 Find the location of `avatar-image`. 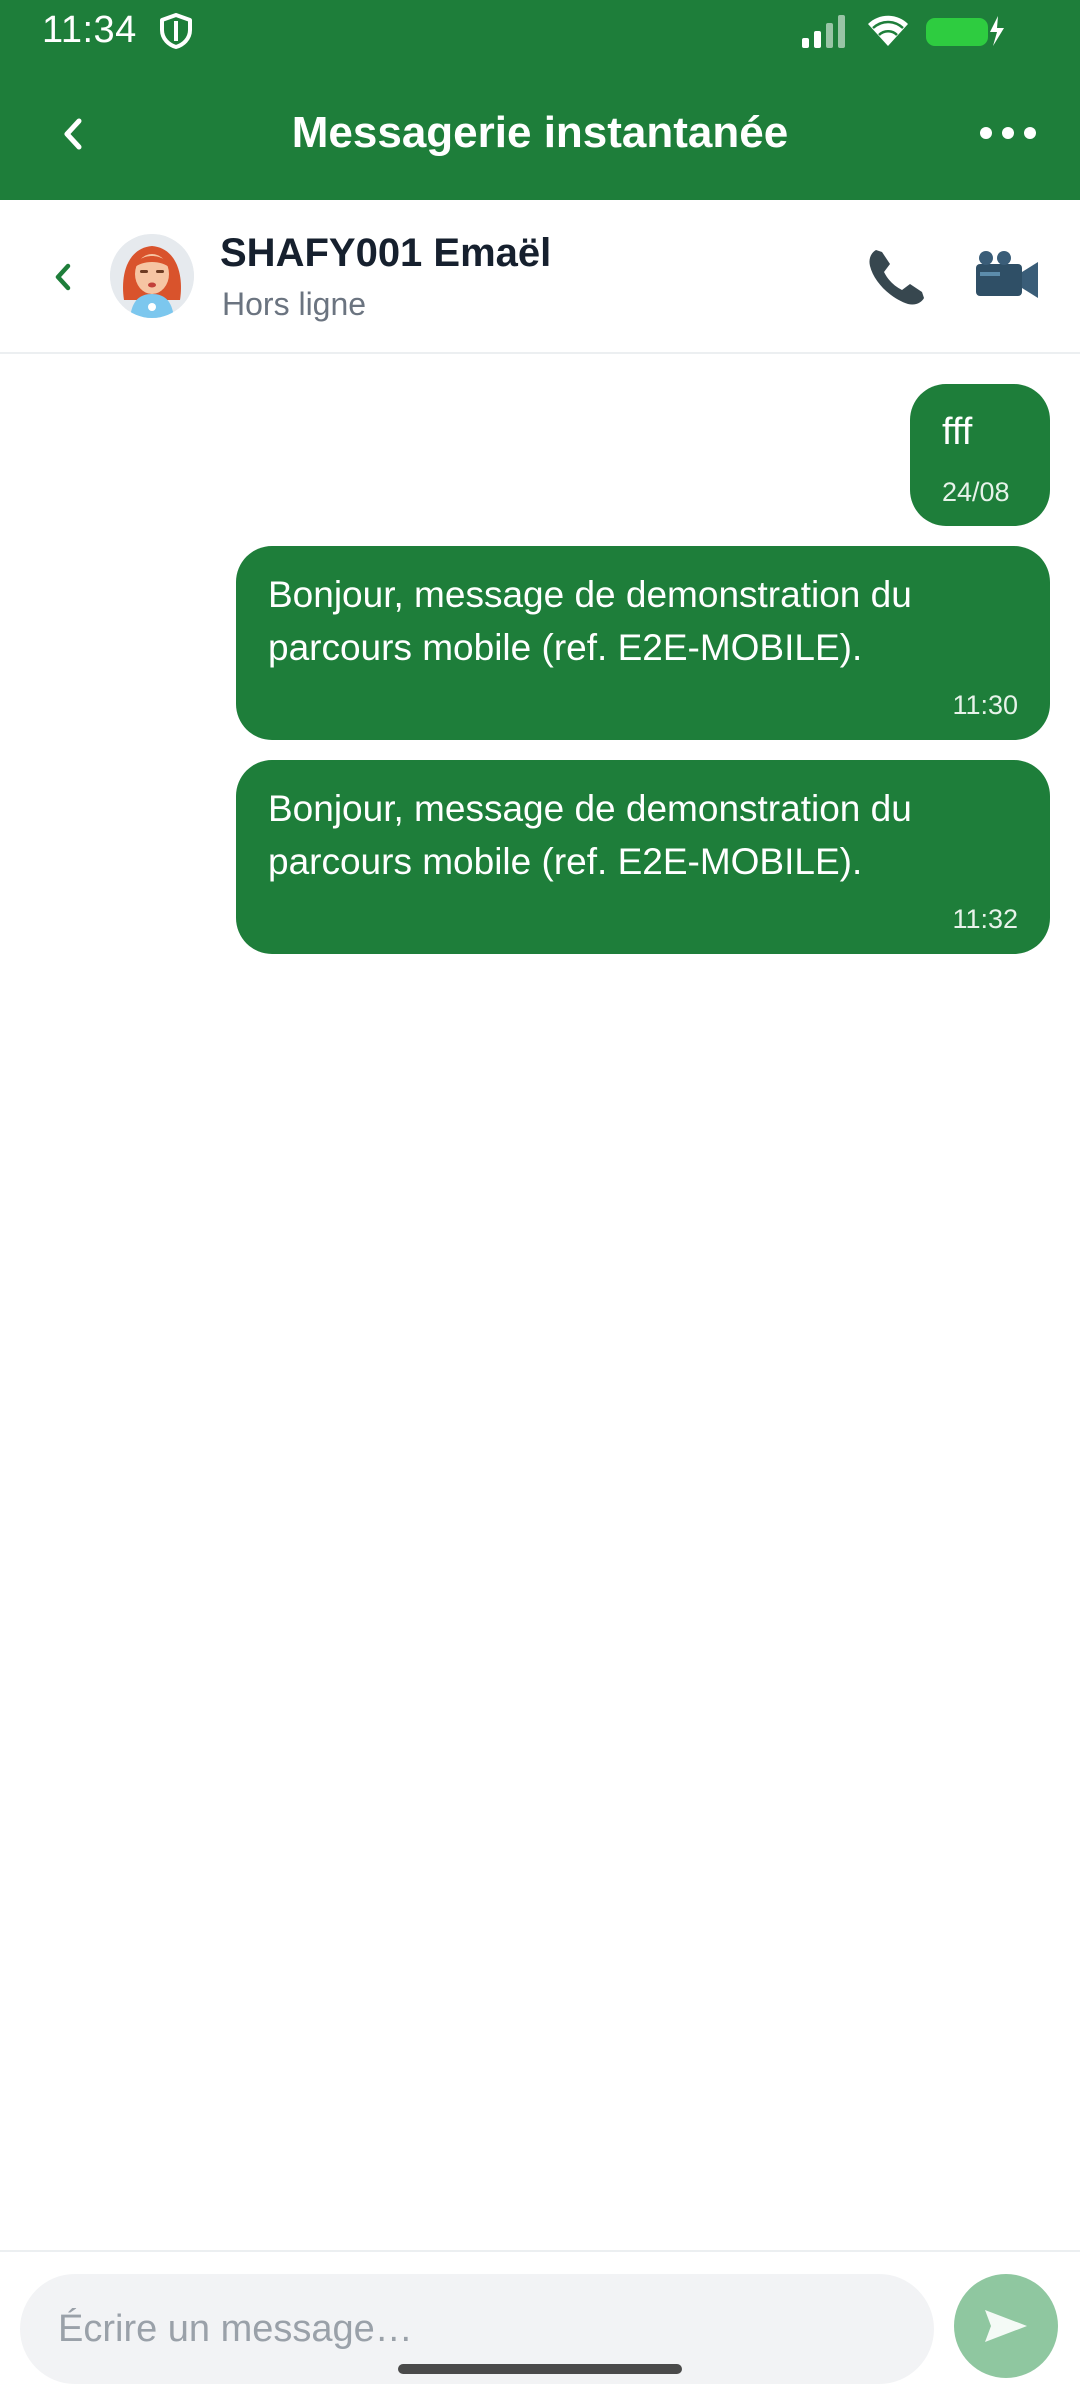

avatar-image is located at coordinates (152, 276).